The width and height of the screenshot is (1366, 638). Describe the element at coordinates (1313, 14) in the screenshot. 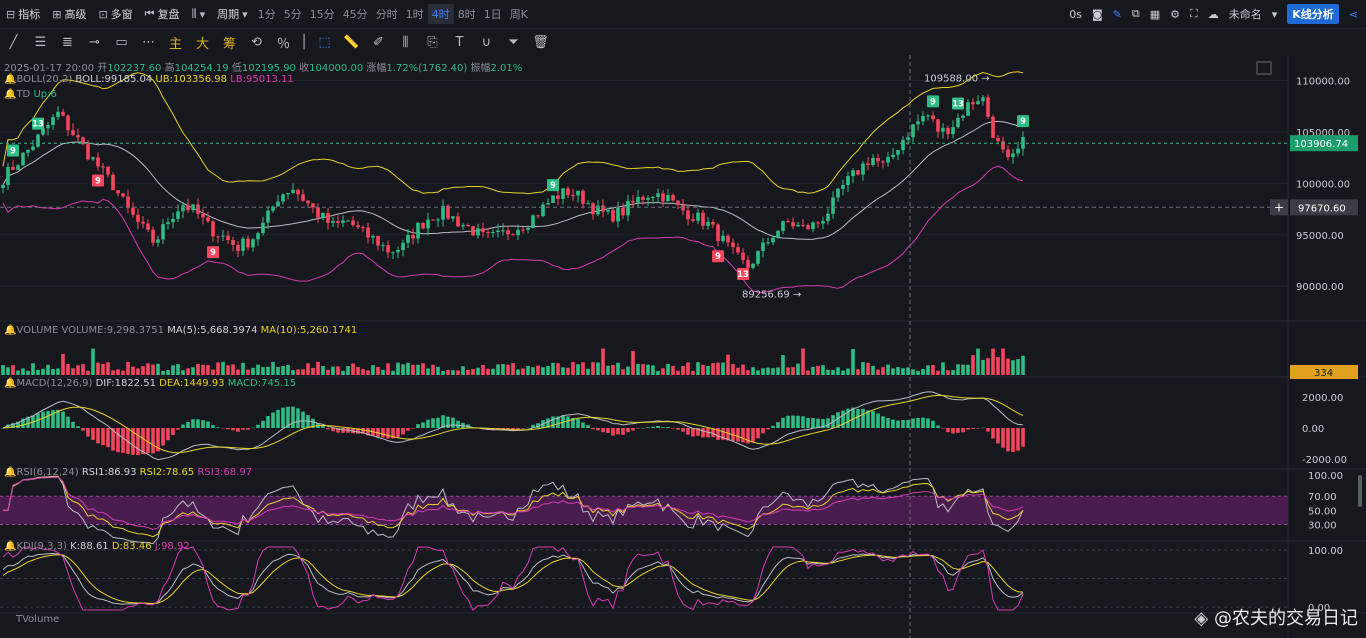

I see `k-analysis-button: K线分析` at that location.